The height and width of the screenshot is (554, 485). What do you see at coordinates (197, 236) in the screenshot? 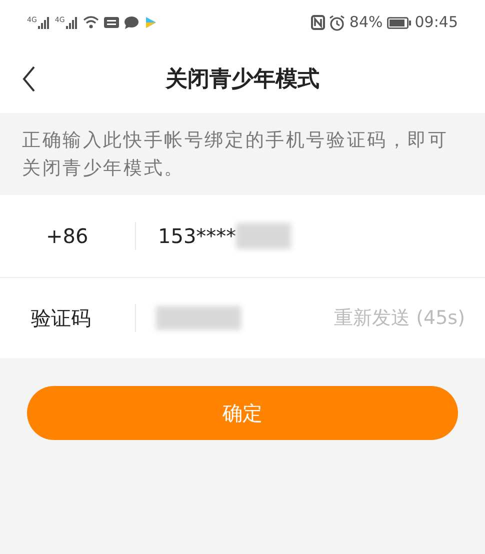
I see `phone-number: 153****` at bounding box center [197, 236].